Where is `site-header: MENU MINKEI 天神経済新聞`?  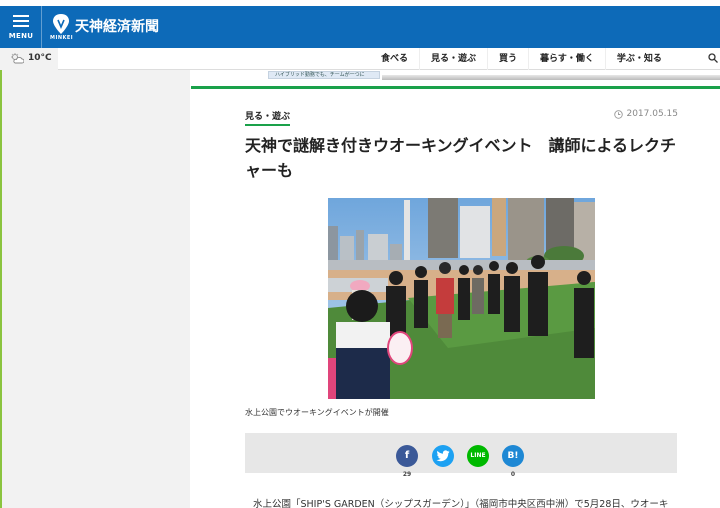 site-header: MENU MINKEI 天神経済新聞 is located at coordinates (360, 27).